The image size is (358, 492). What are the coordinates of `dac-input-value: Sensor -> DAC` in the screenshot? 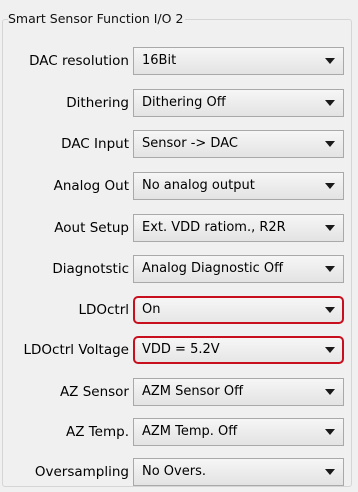 It's located at (190, 143).